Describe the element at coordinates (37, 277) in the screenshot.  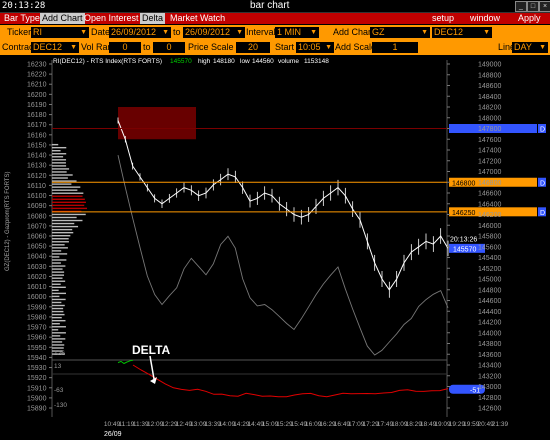
I see `left-tick-label: 16020` at that location.